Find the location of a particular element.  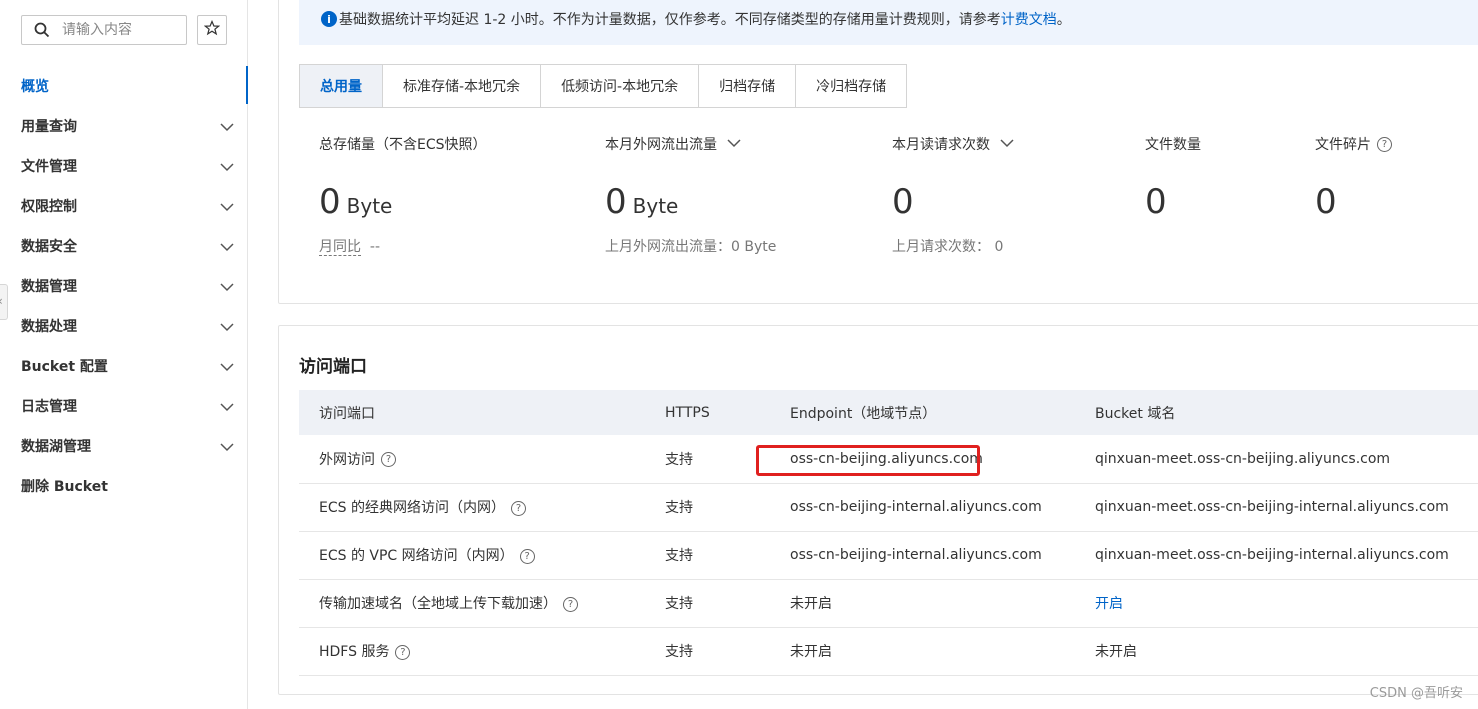

highlight-box is located at coordinates (868, 460).